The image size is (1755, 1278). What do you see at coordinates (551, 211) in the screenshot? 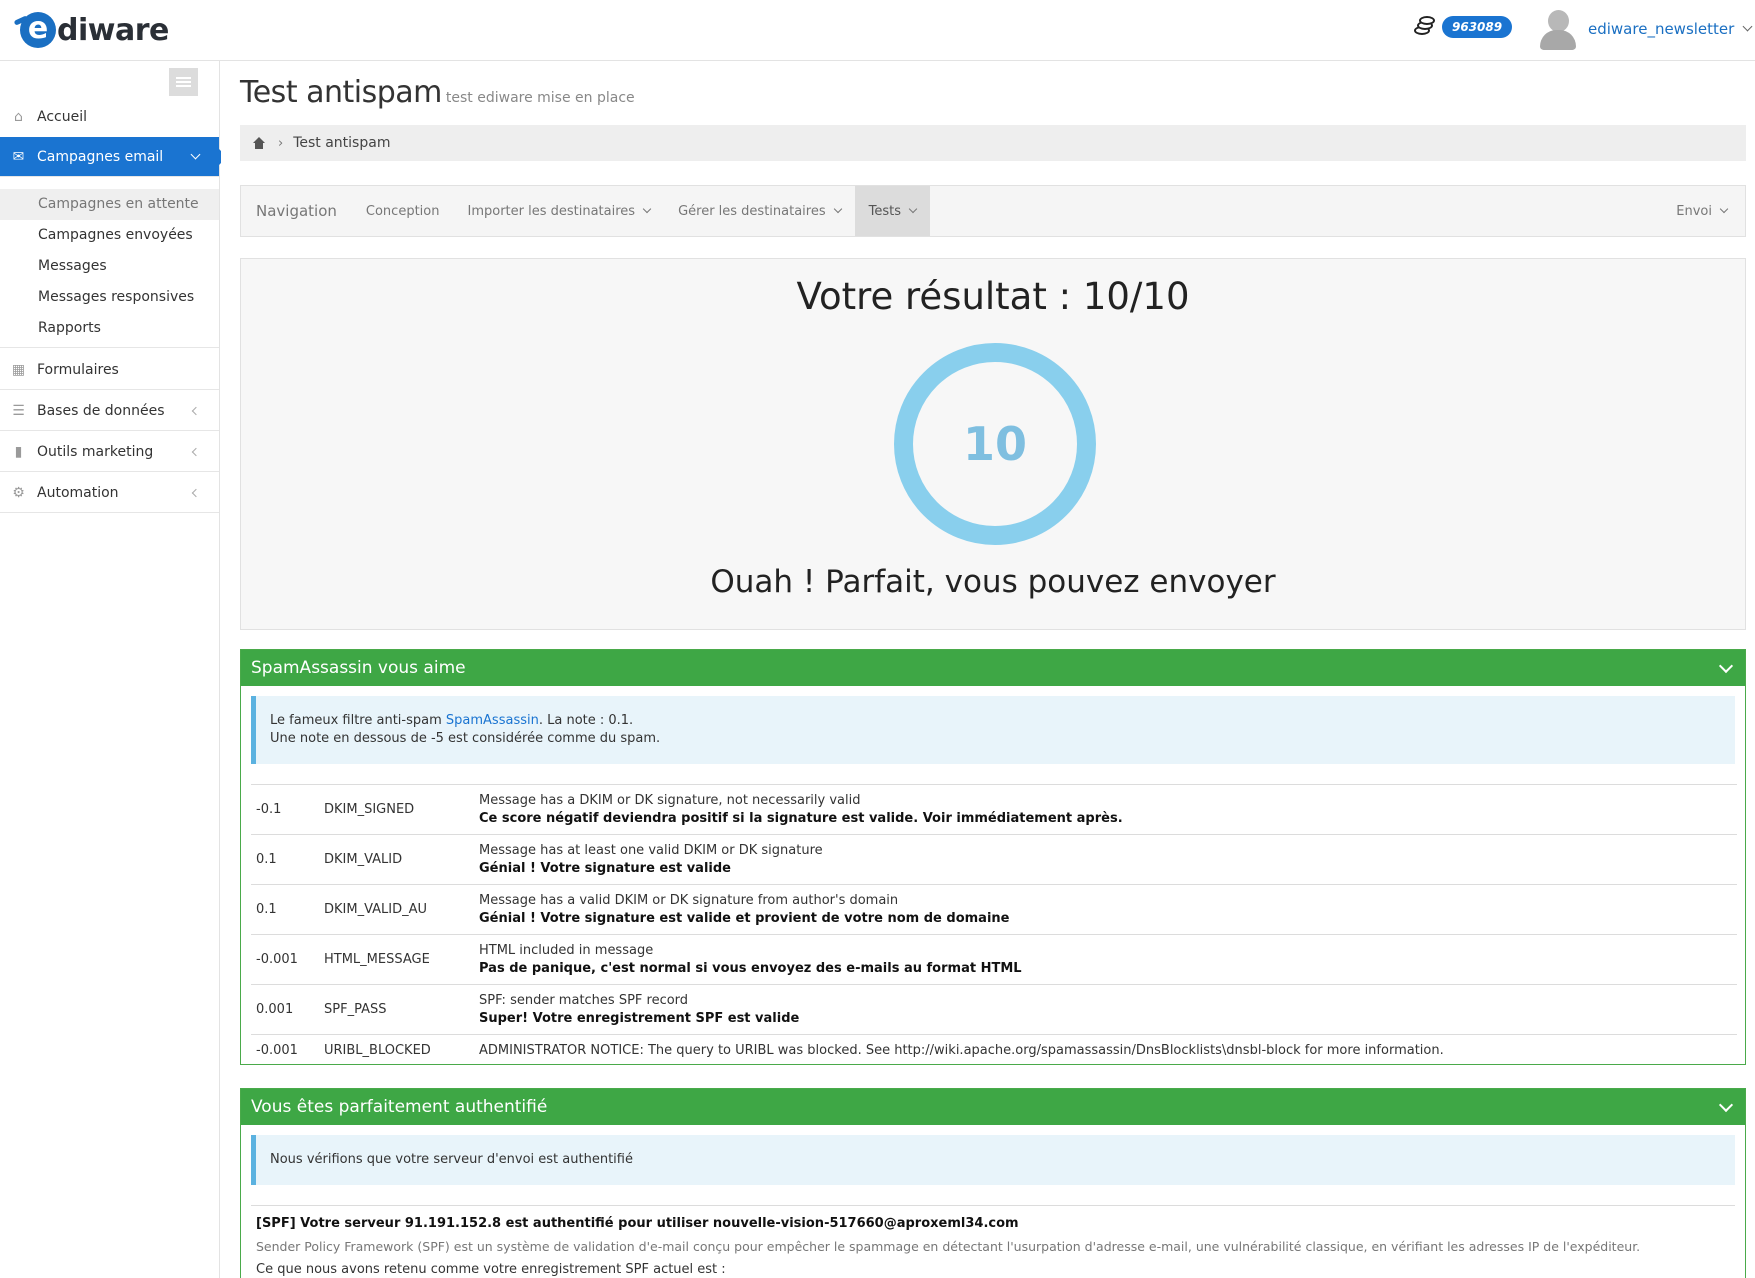
I see `tab-label: Importer les destinataires` at bounding box center [551, 211].